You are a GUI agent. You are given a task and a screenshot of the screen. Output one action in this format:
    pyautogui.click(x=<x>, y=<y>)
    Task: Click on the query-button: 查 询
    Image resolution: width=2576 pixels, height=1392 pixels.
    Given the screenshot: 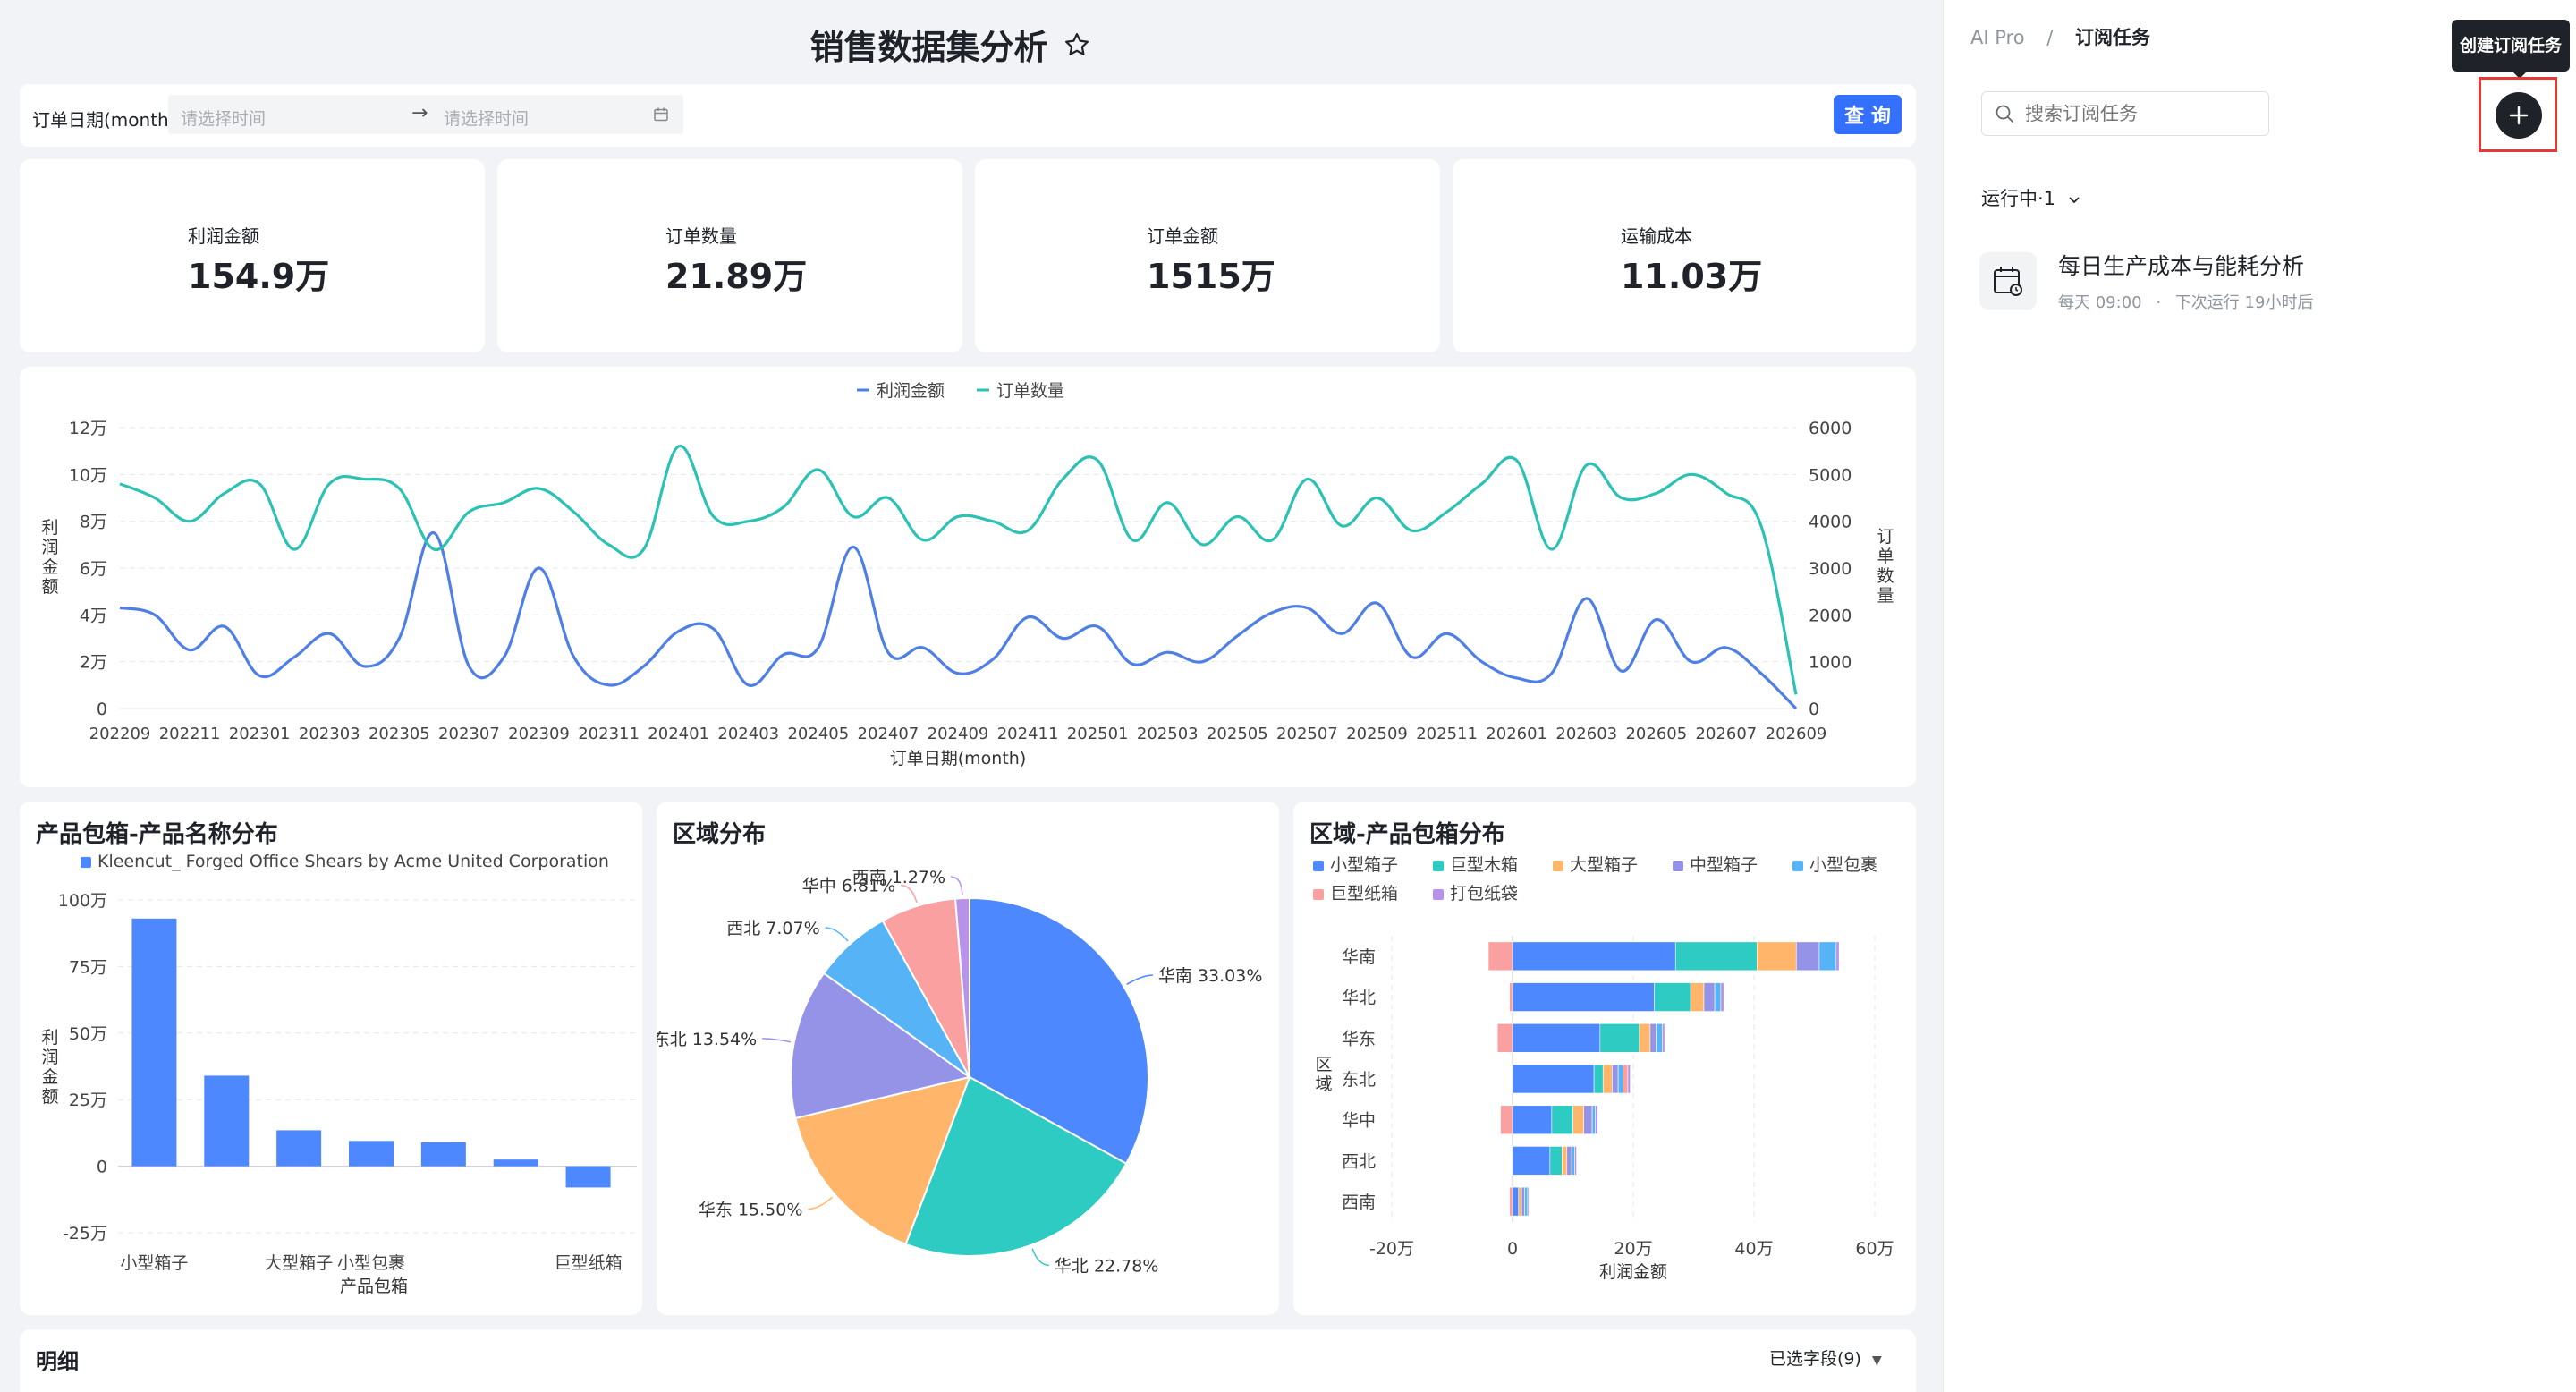 What is the action you would take?
    pyautogui.click(x=1868, y=114)
    